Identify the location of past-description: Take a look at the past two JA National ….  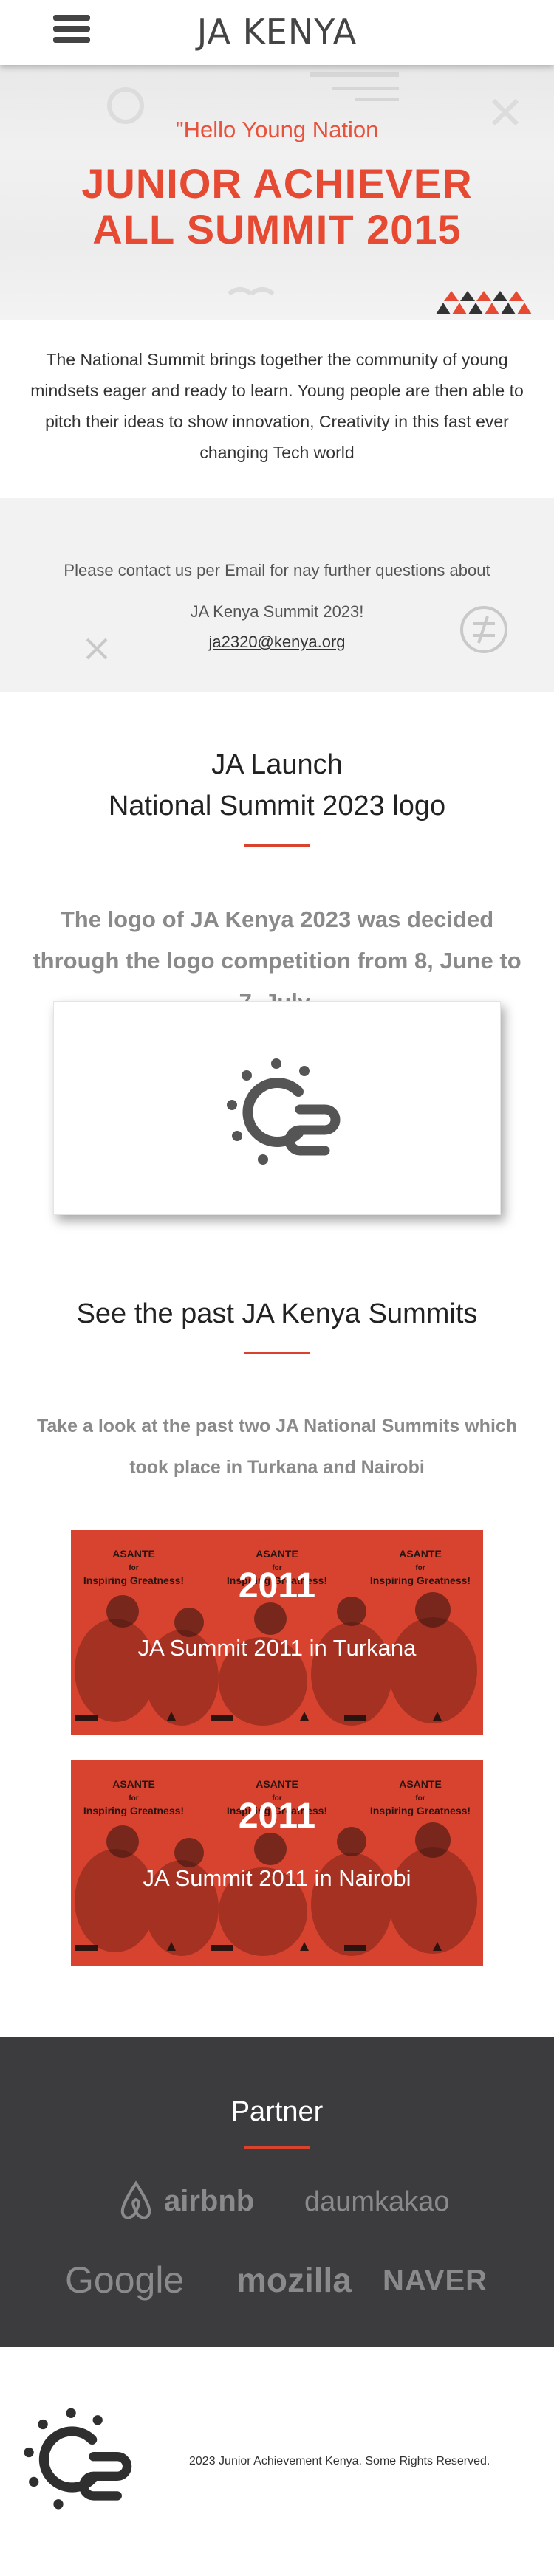
(277, 1447).